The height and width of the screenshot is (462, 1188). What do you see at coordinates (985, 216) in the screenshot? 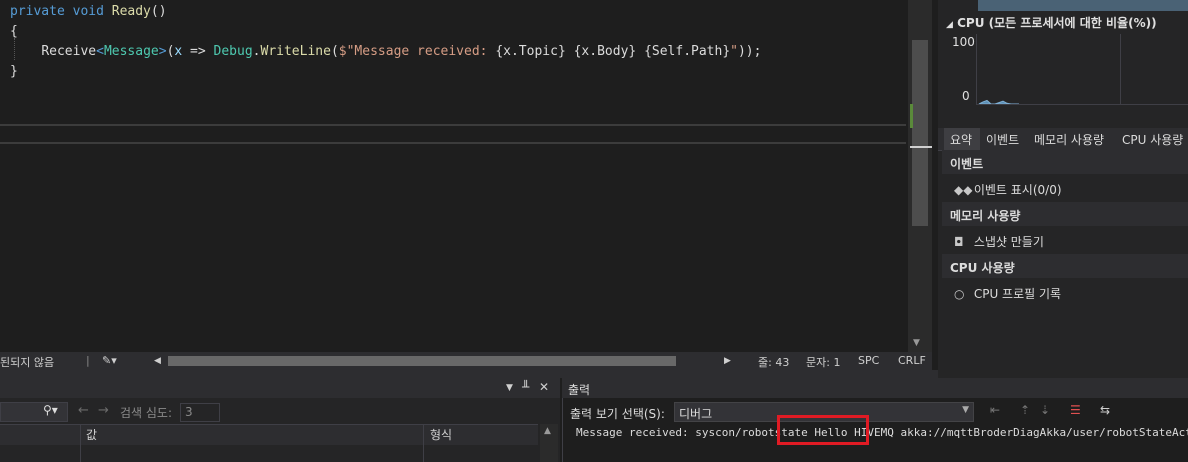
I see `section-title: 메모리 사용량` at bounding box center [985, 216].